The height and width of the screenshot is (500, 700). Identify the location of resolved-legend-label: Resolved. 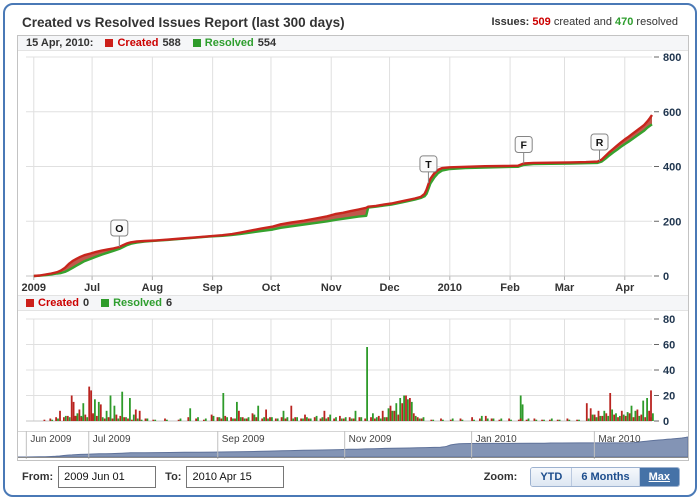
(229, 43).